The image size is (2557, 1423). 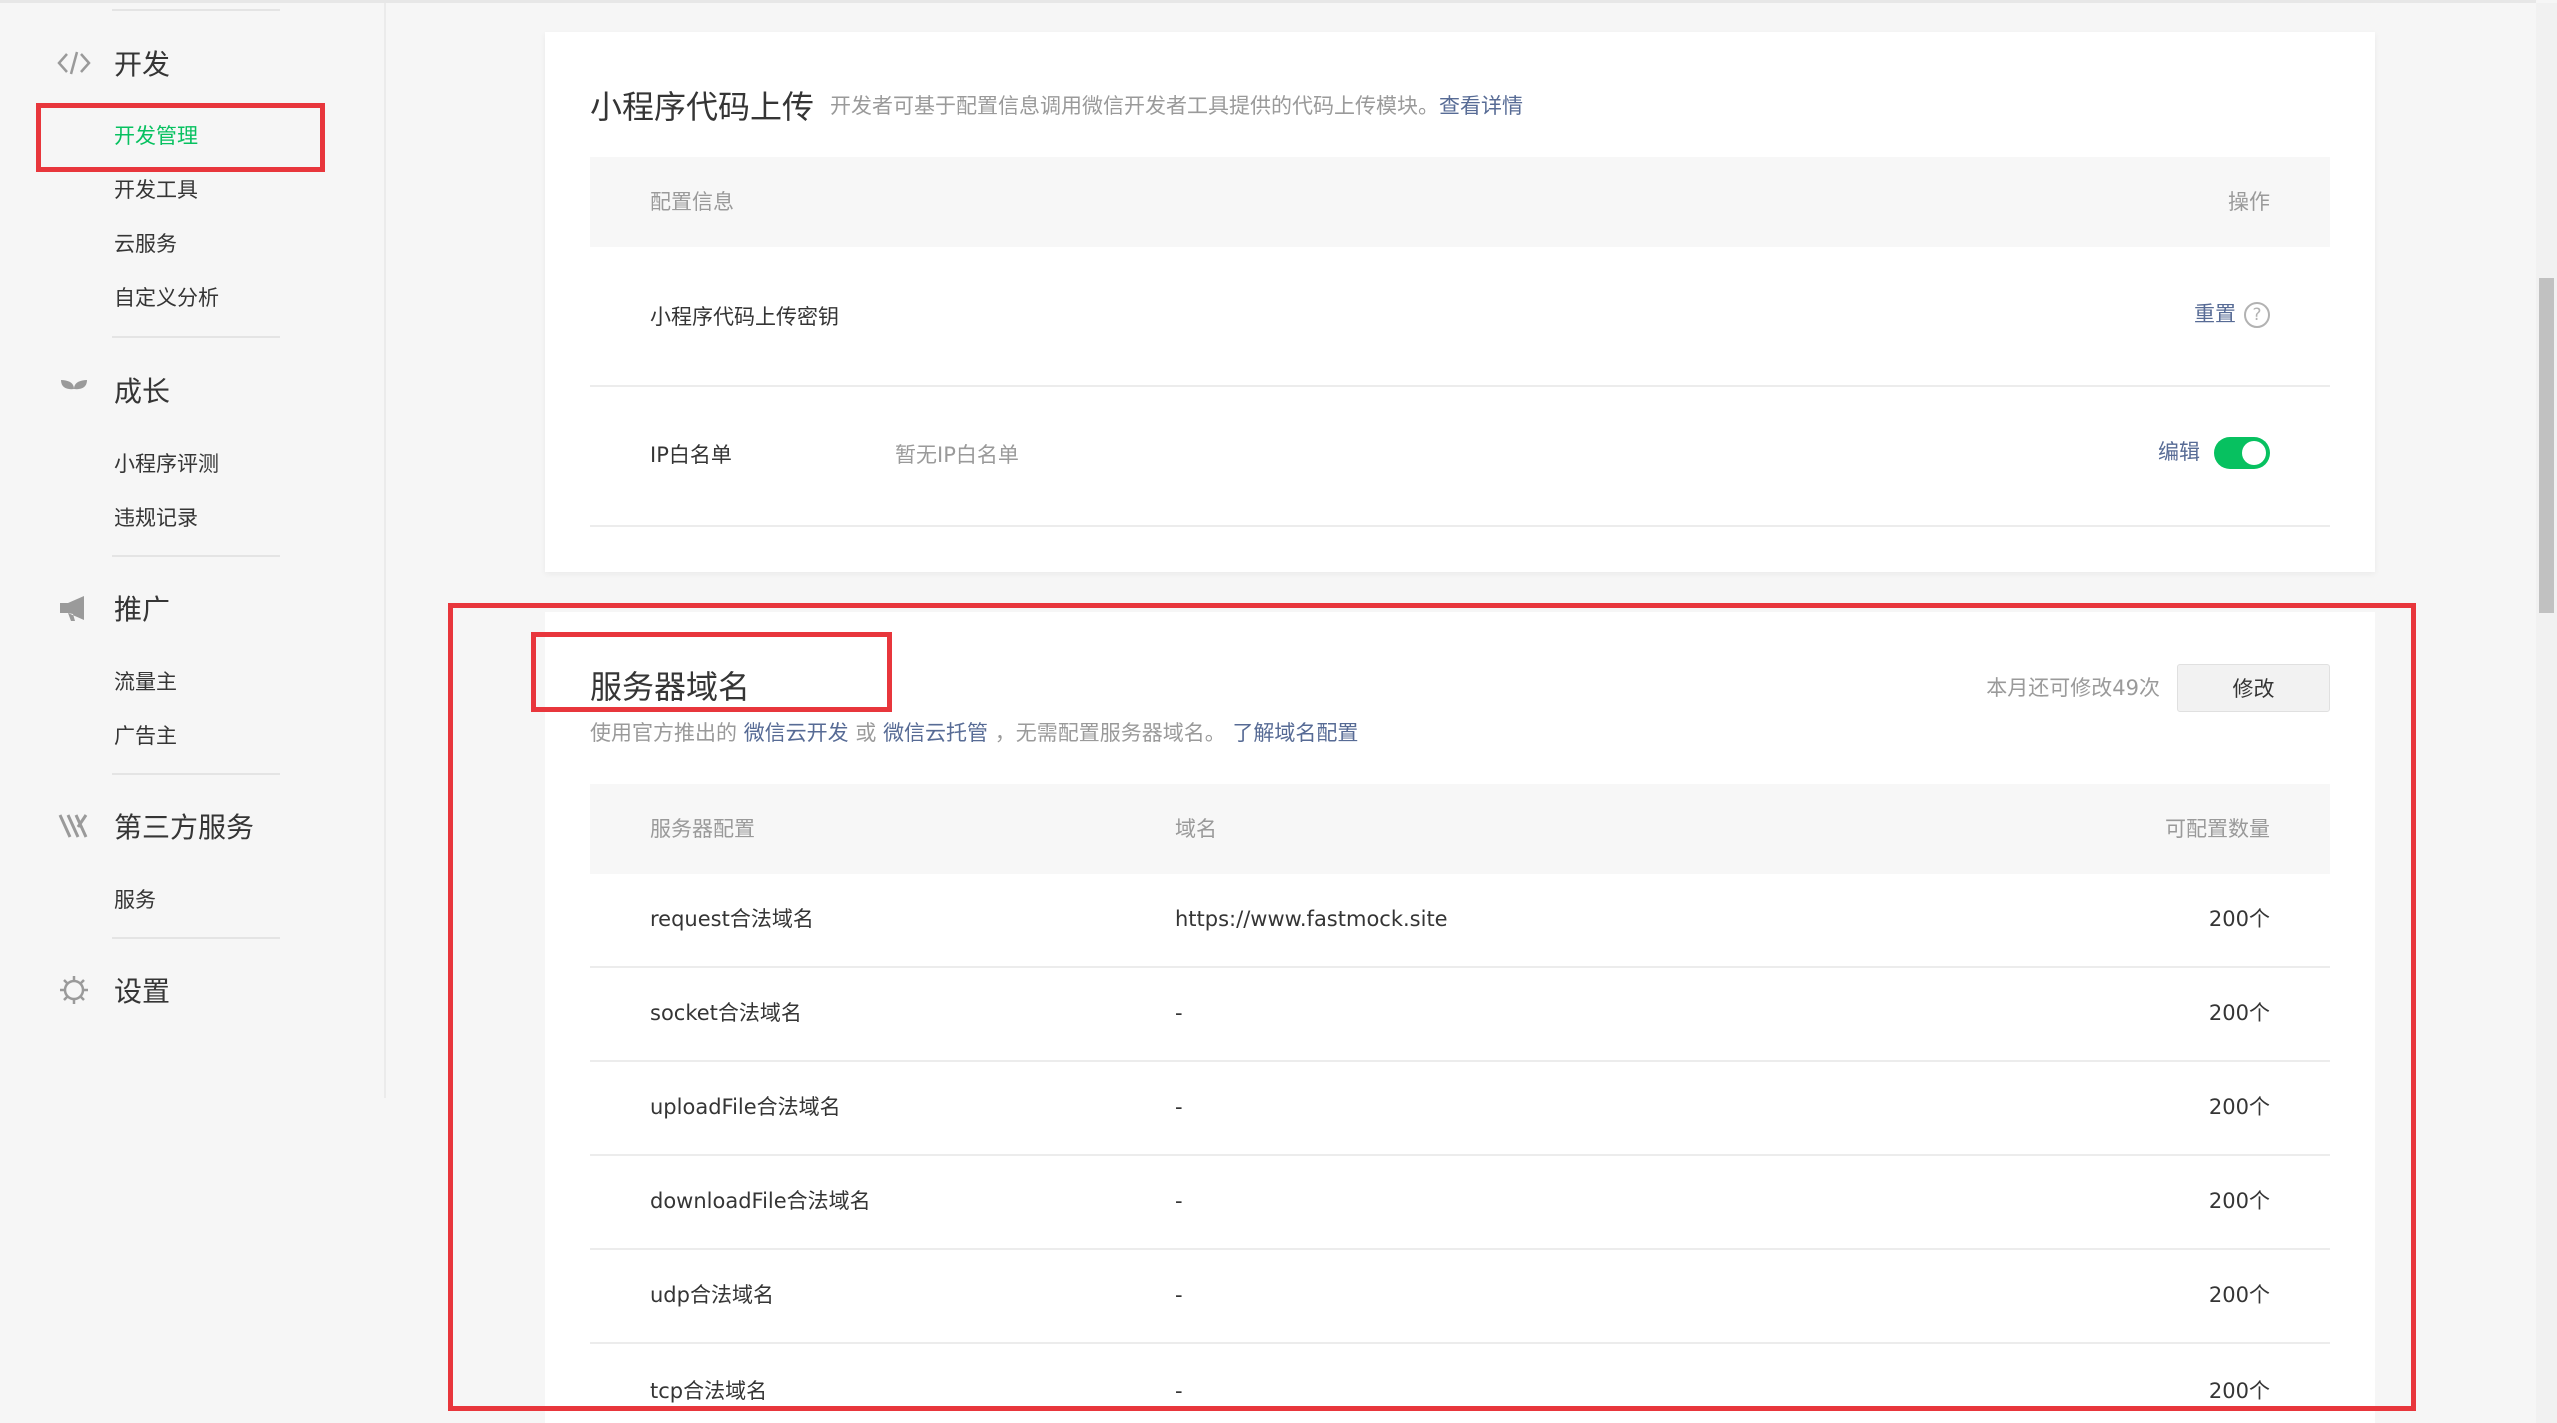 What do you see at coordinates (74, 826) in the screenshot?
I see `third-party-icon` at bounding box center [74, 826].